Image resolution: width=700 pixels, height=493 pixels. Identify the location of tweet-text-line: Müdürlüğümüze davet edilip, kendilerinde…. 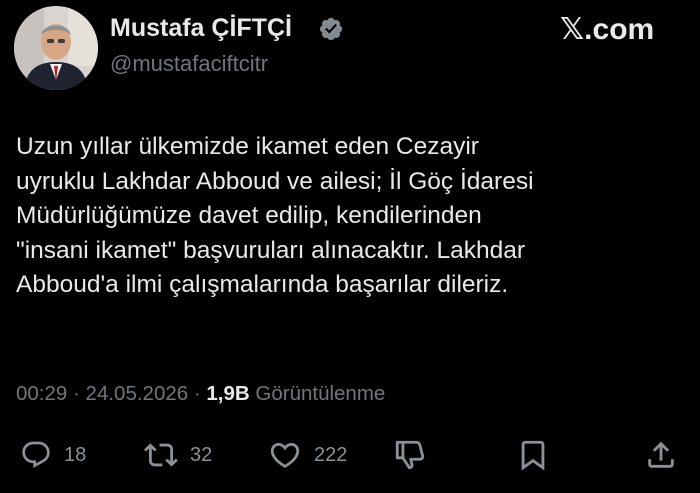
(249, 215).